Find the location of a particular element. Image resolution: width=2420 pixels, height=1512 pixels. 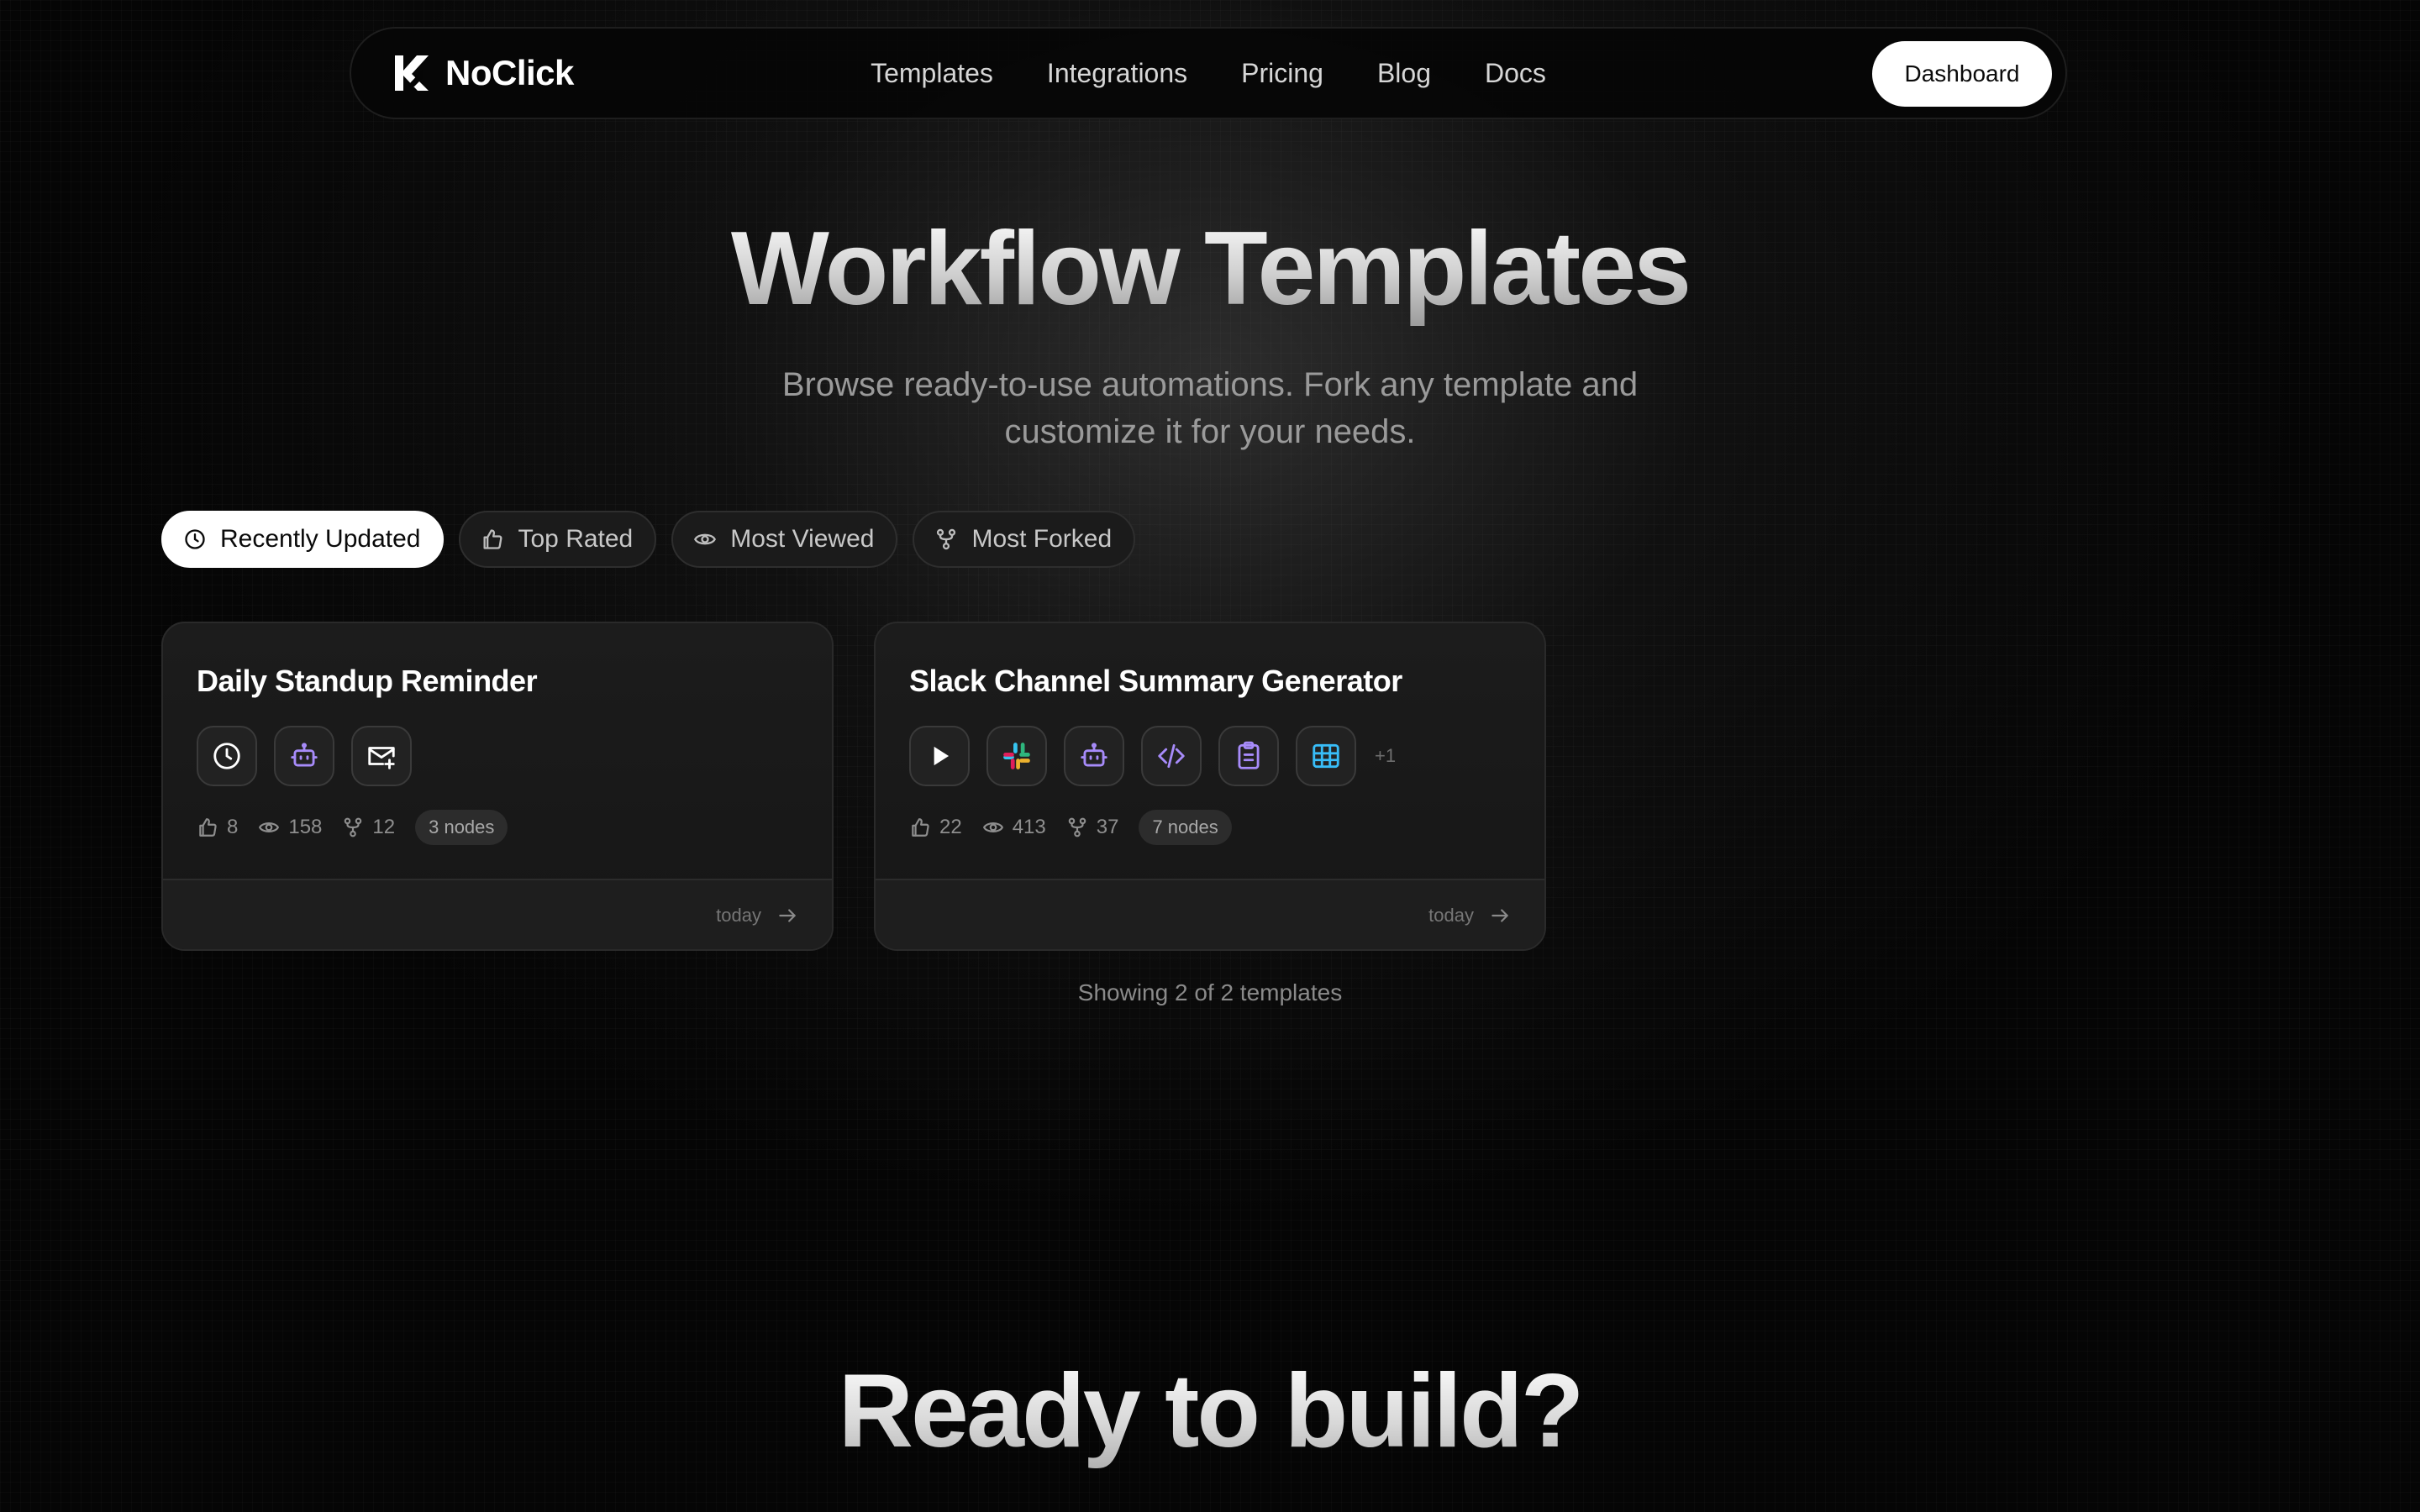

filter-most-viewed: Most Viewed is located at coordinates (784, 539).